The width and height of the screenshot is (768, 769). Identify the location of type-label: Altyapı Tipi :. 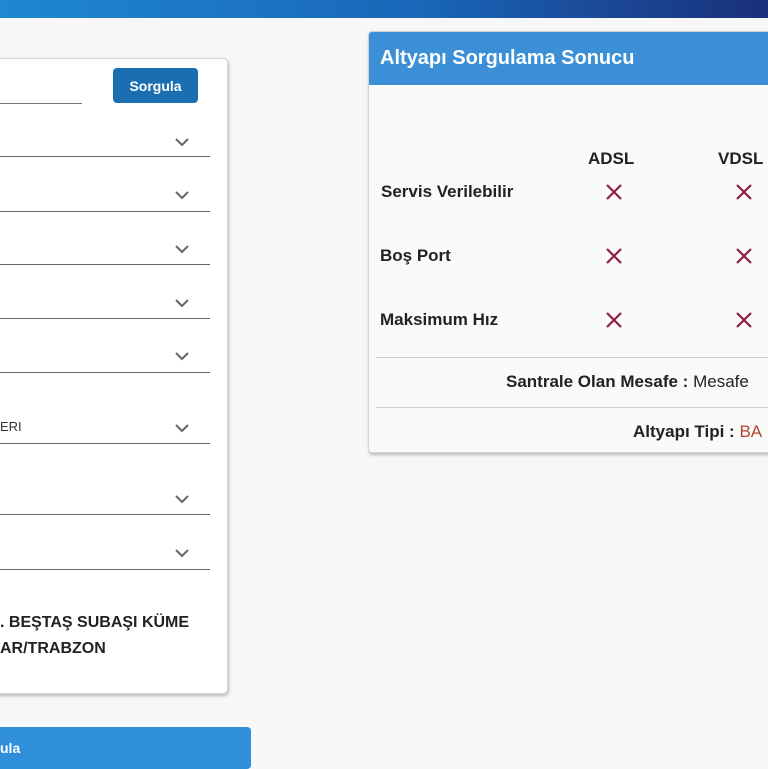
(684, 431).